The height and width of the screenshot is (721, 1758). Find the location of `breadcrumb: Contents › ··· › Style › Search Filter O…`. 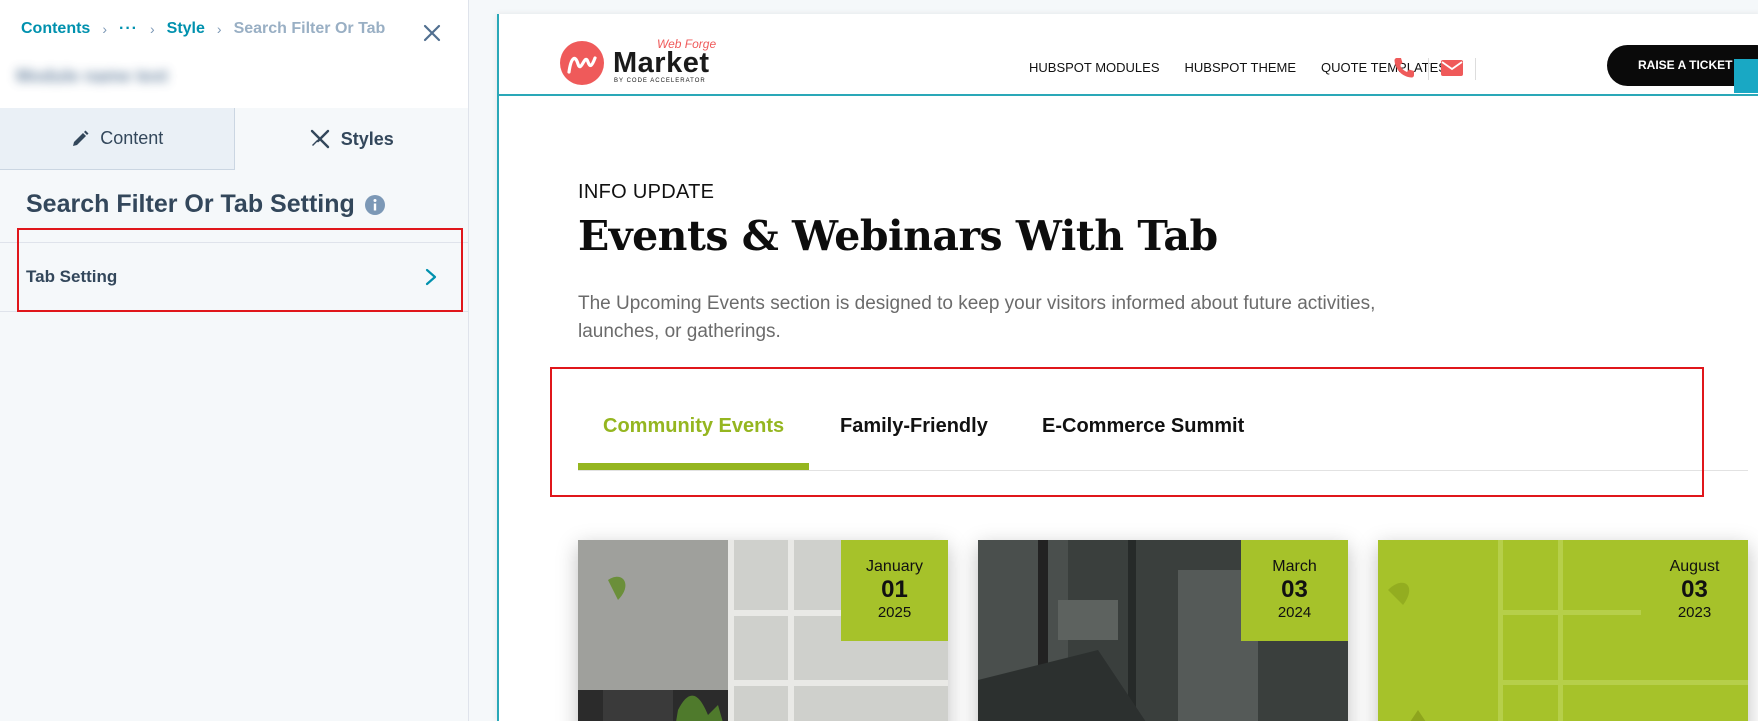

breadcrumb: Contents › ··· › Style › Search Filter O… is located at coordinates (203, 29).